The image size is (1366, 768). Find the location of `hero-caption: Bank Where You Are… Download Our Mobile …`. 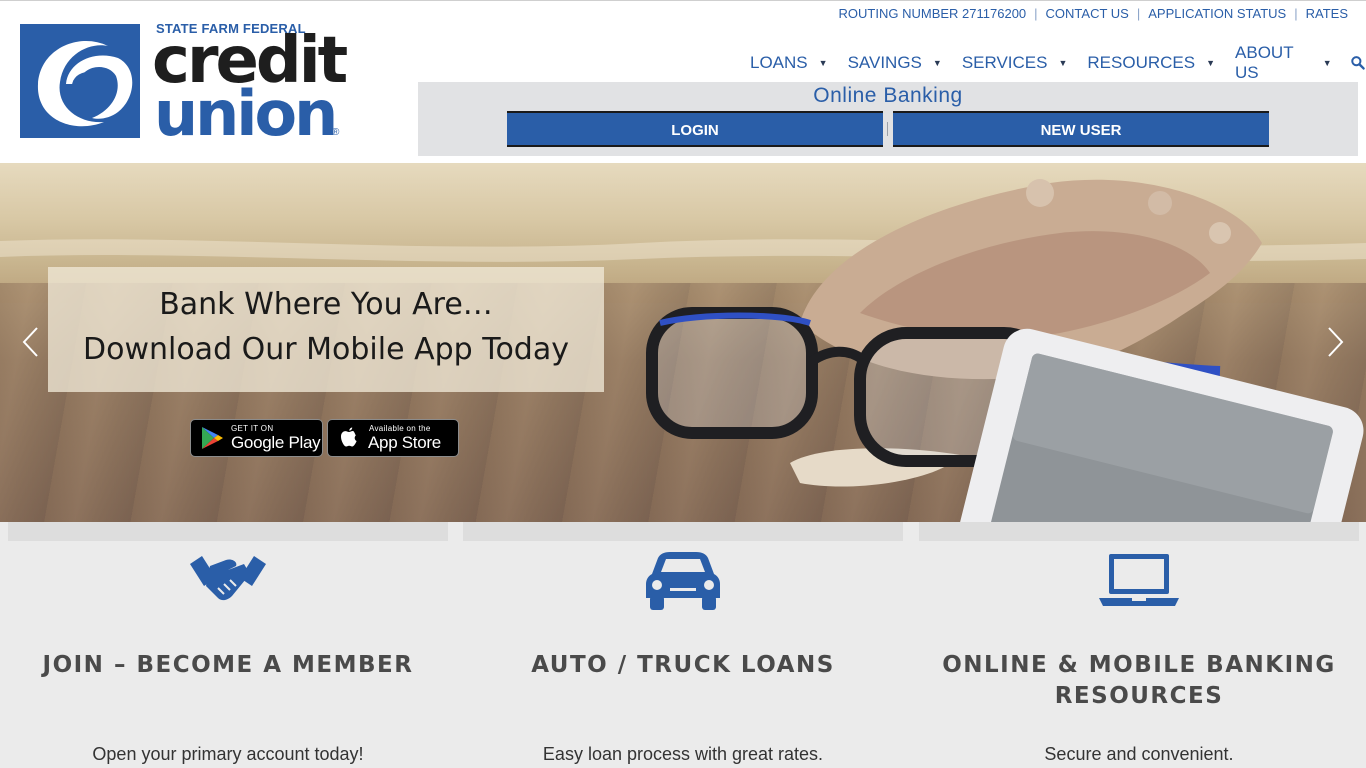

hero-caption: Bank Where You Are… Download Our Mobile … is located at coordinates (326, 329).